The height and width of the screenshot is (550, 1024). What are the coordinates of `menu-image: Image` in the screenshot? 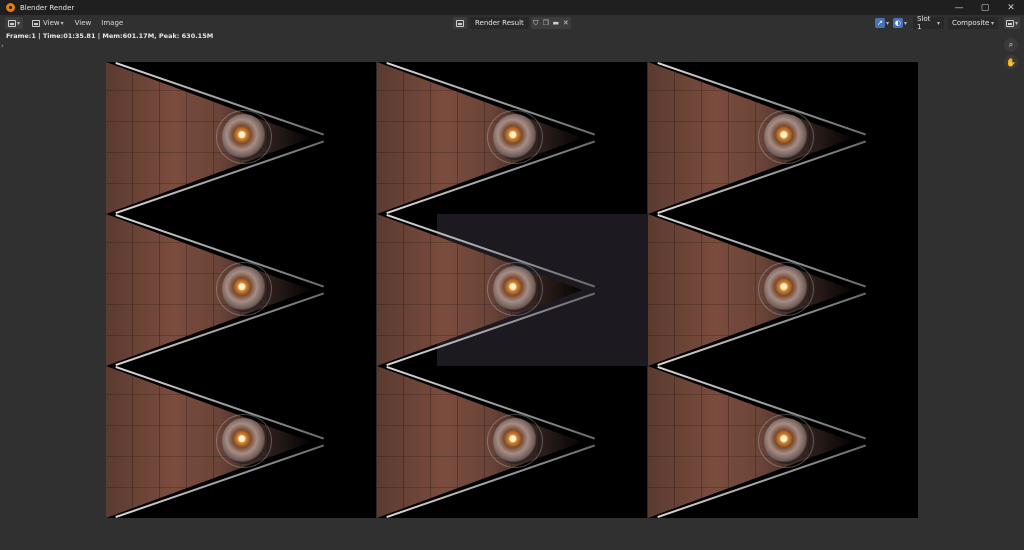 It's located at (112, 23).